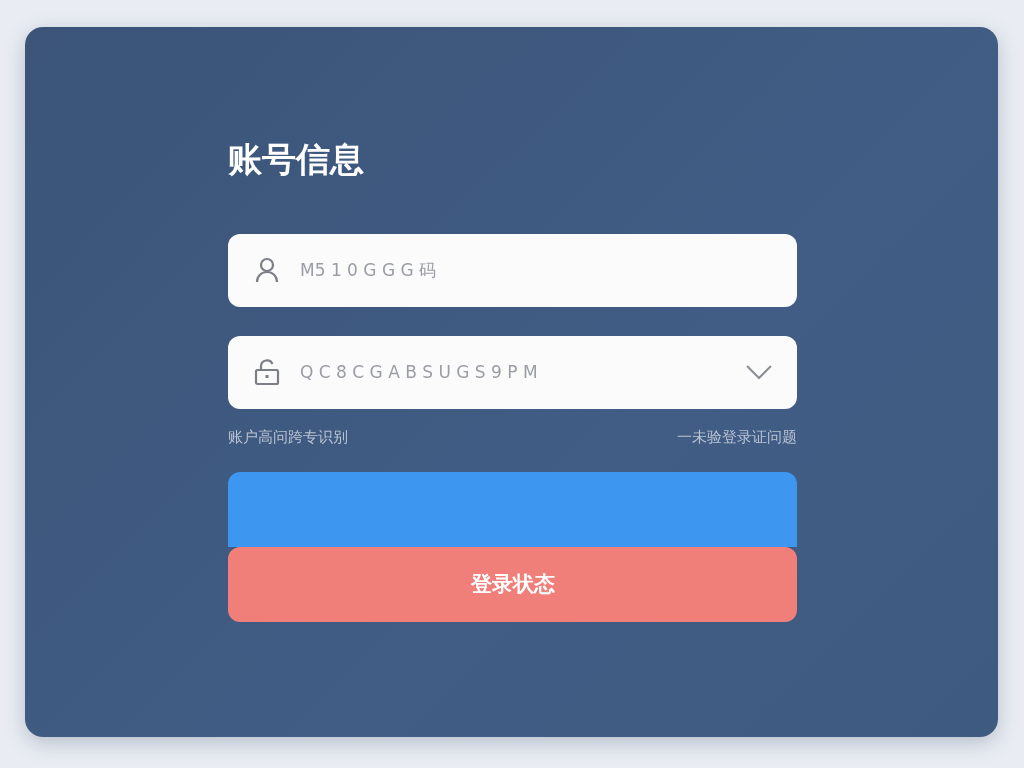 The height and width of the screenshot is (768, 1024). Describe the element at coordinates (296, 159) in the screenshot. I see `page-title: 账号信息` at that location.